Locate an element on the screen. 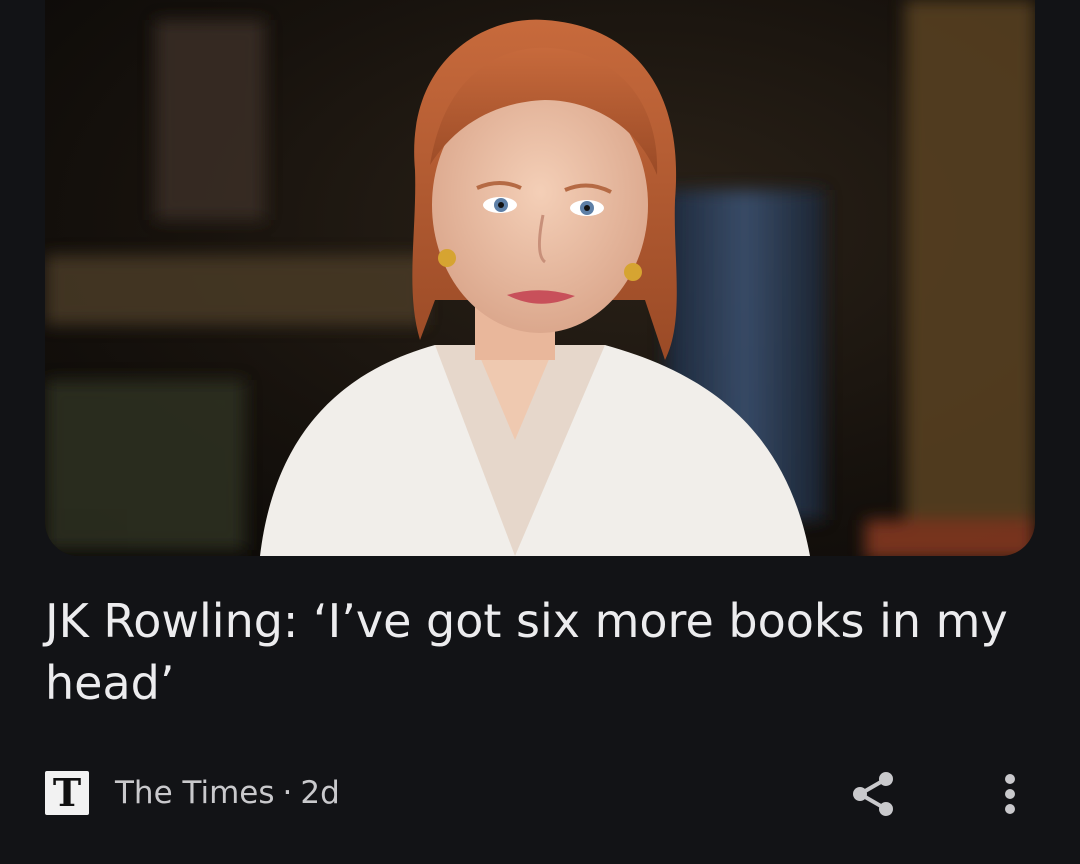 Image resolution: width=1080 pixels, height=864 pixels. source-name: The Times is located at coordinates (195, 793).